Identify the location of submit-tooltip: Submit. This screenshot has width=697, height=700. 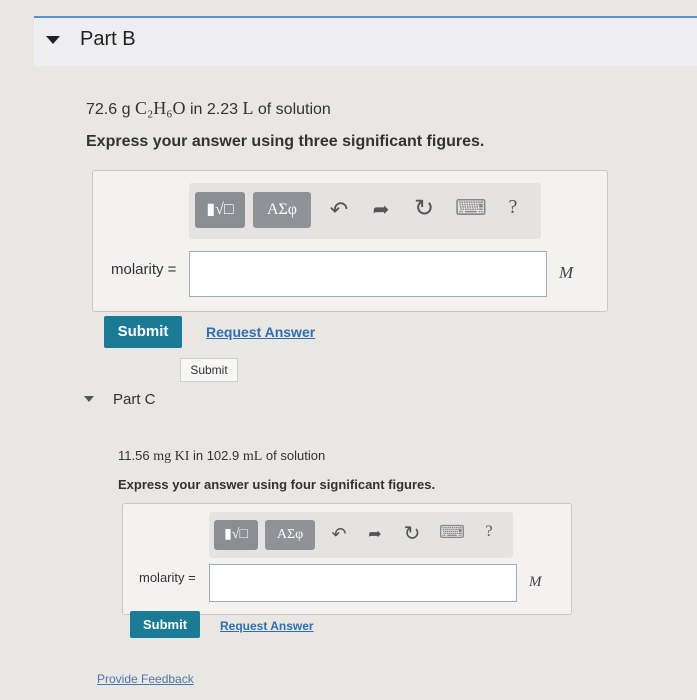
(209, 370).